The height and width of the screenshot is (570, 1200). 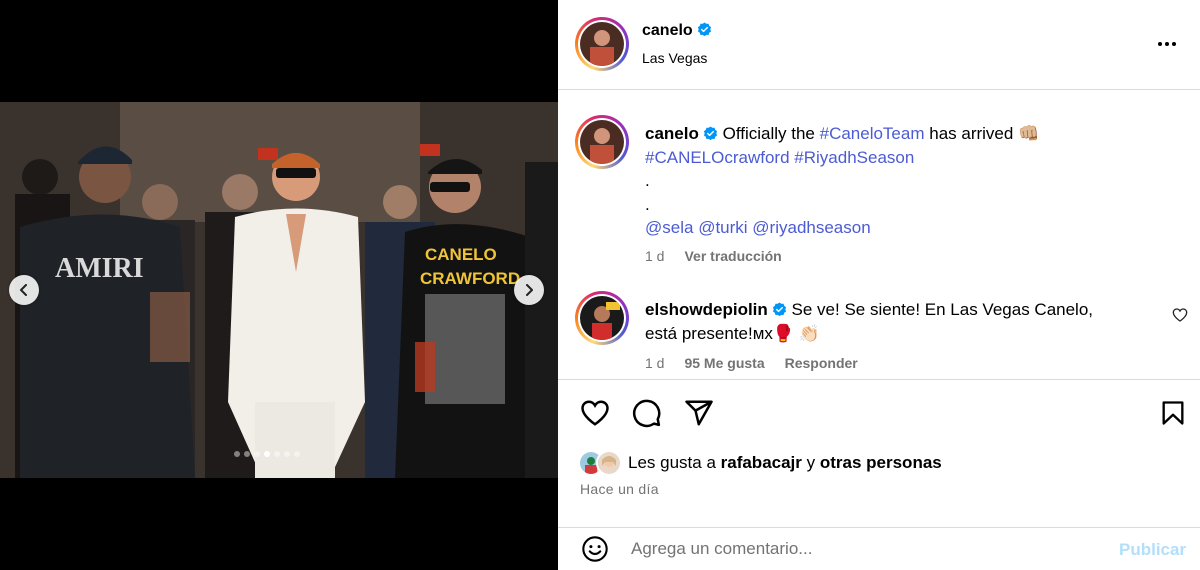 I want to click on comment-likes-count: 95 Me gusta, so click(x=724, y=363).